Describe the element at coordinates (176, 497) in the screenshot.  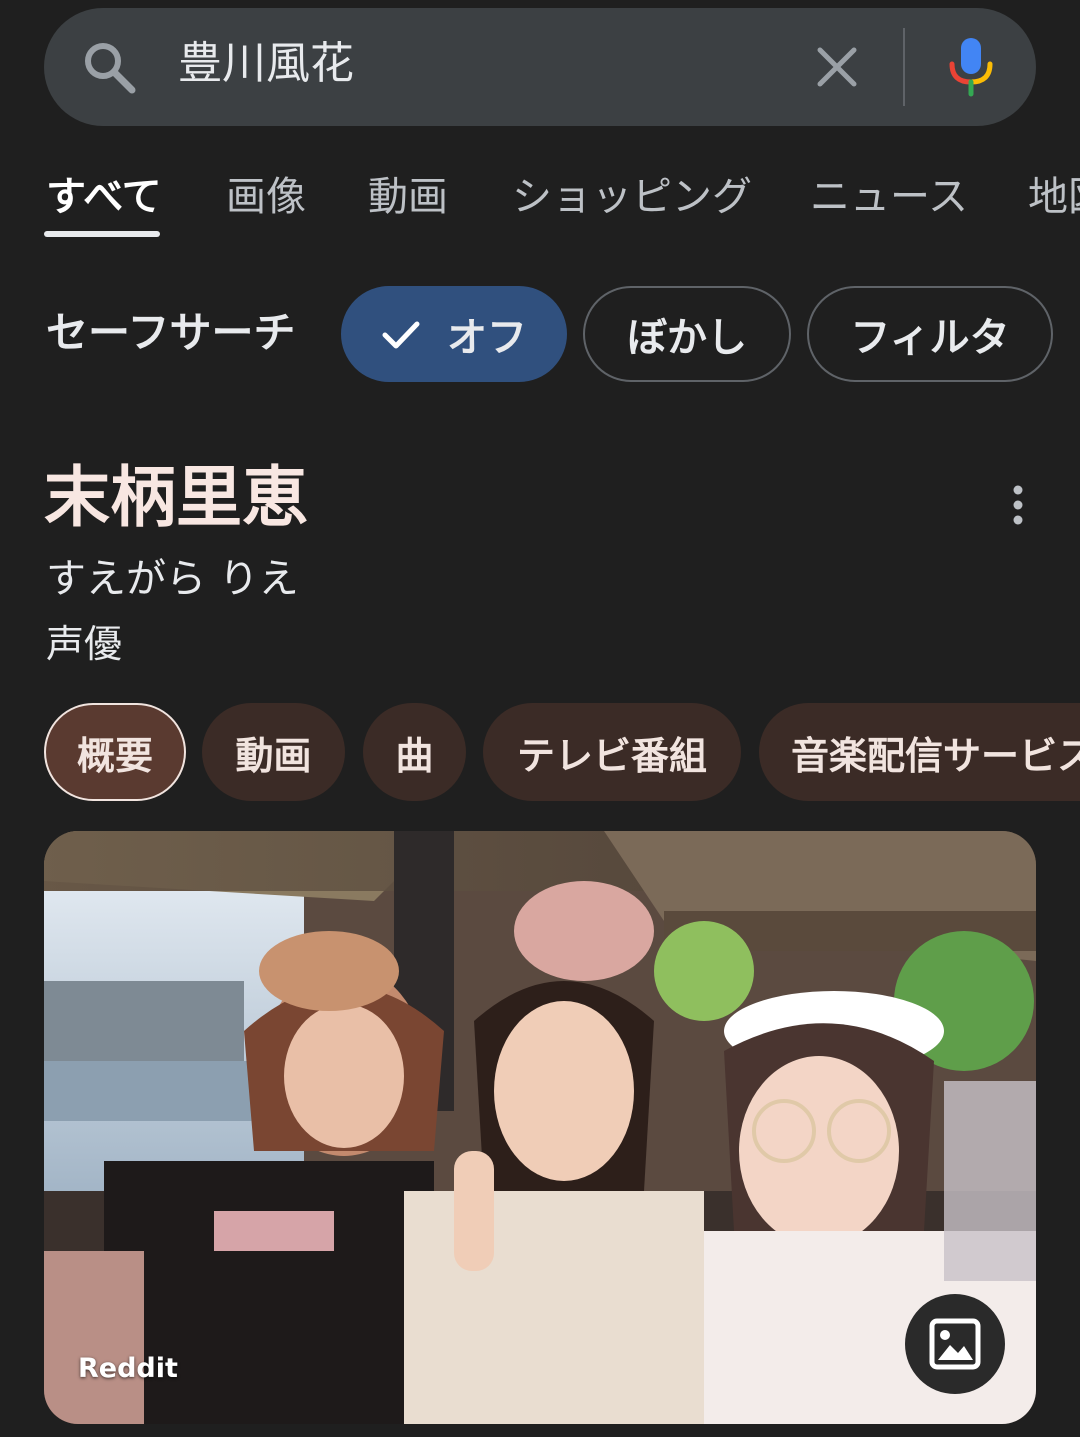
I see `entity-title: 末柄里恵` at that location.